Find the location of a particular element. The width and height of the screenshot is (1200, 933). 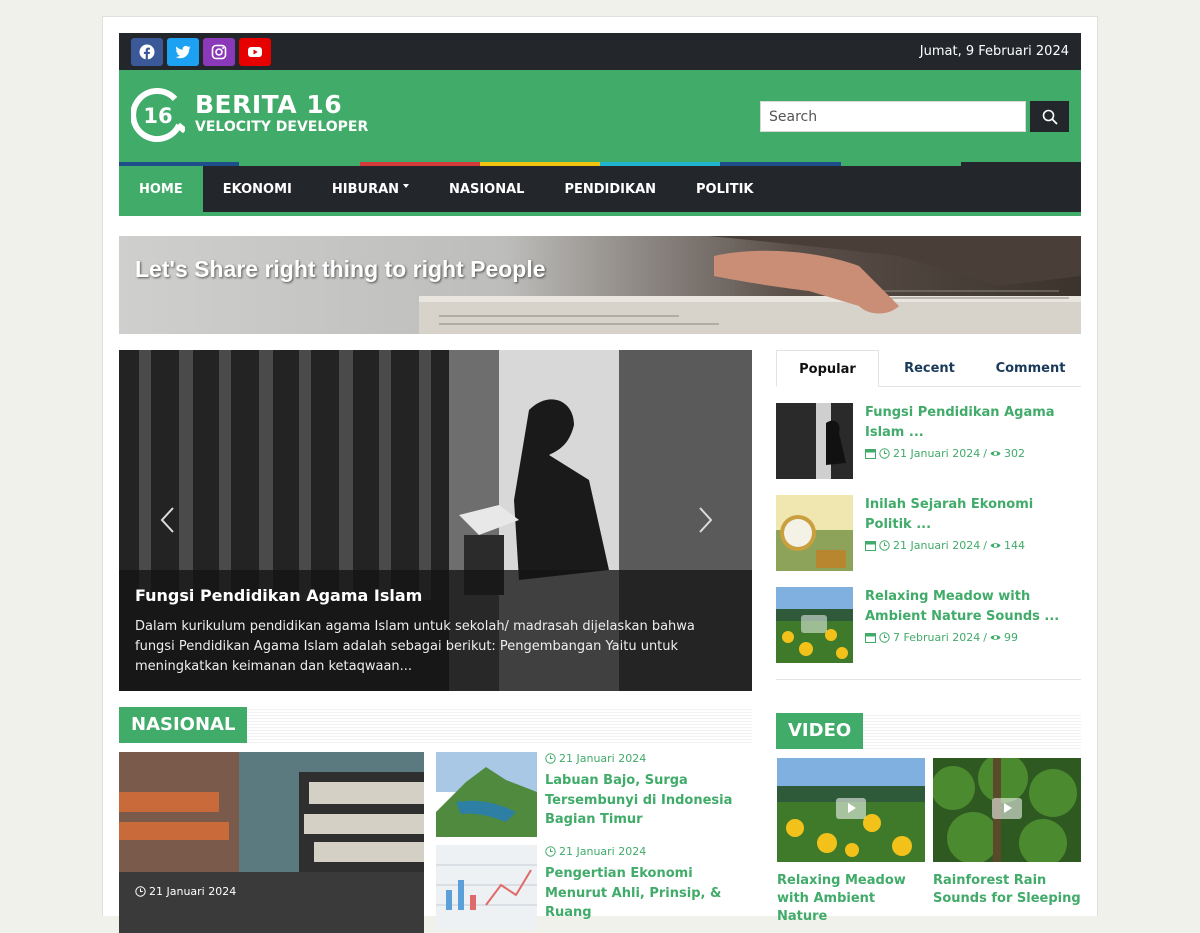

slide-title: Fungsi Pendidikan Agama Islam is located at coordinates (435, 595).